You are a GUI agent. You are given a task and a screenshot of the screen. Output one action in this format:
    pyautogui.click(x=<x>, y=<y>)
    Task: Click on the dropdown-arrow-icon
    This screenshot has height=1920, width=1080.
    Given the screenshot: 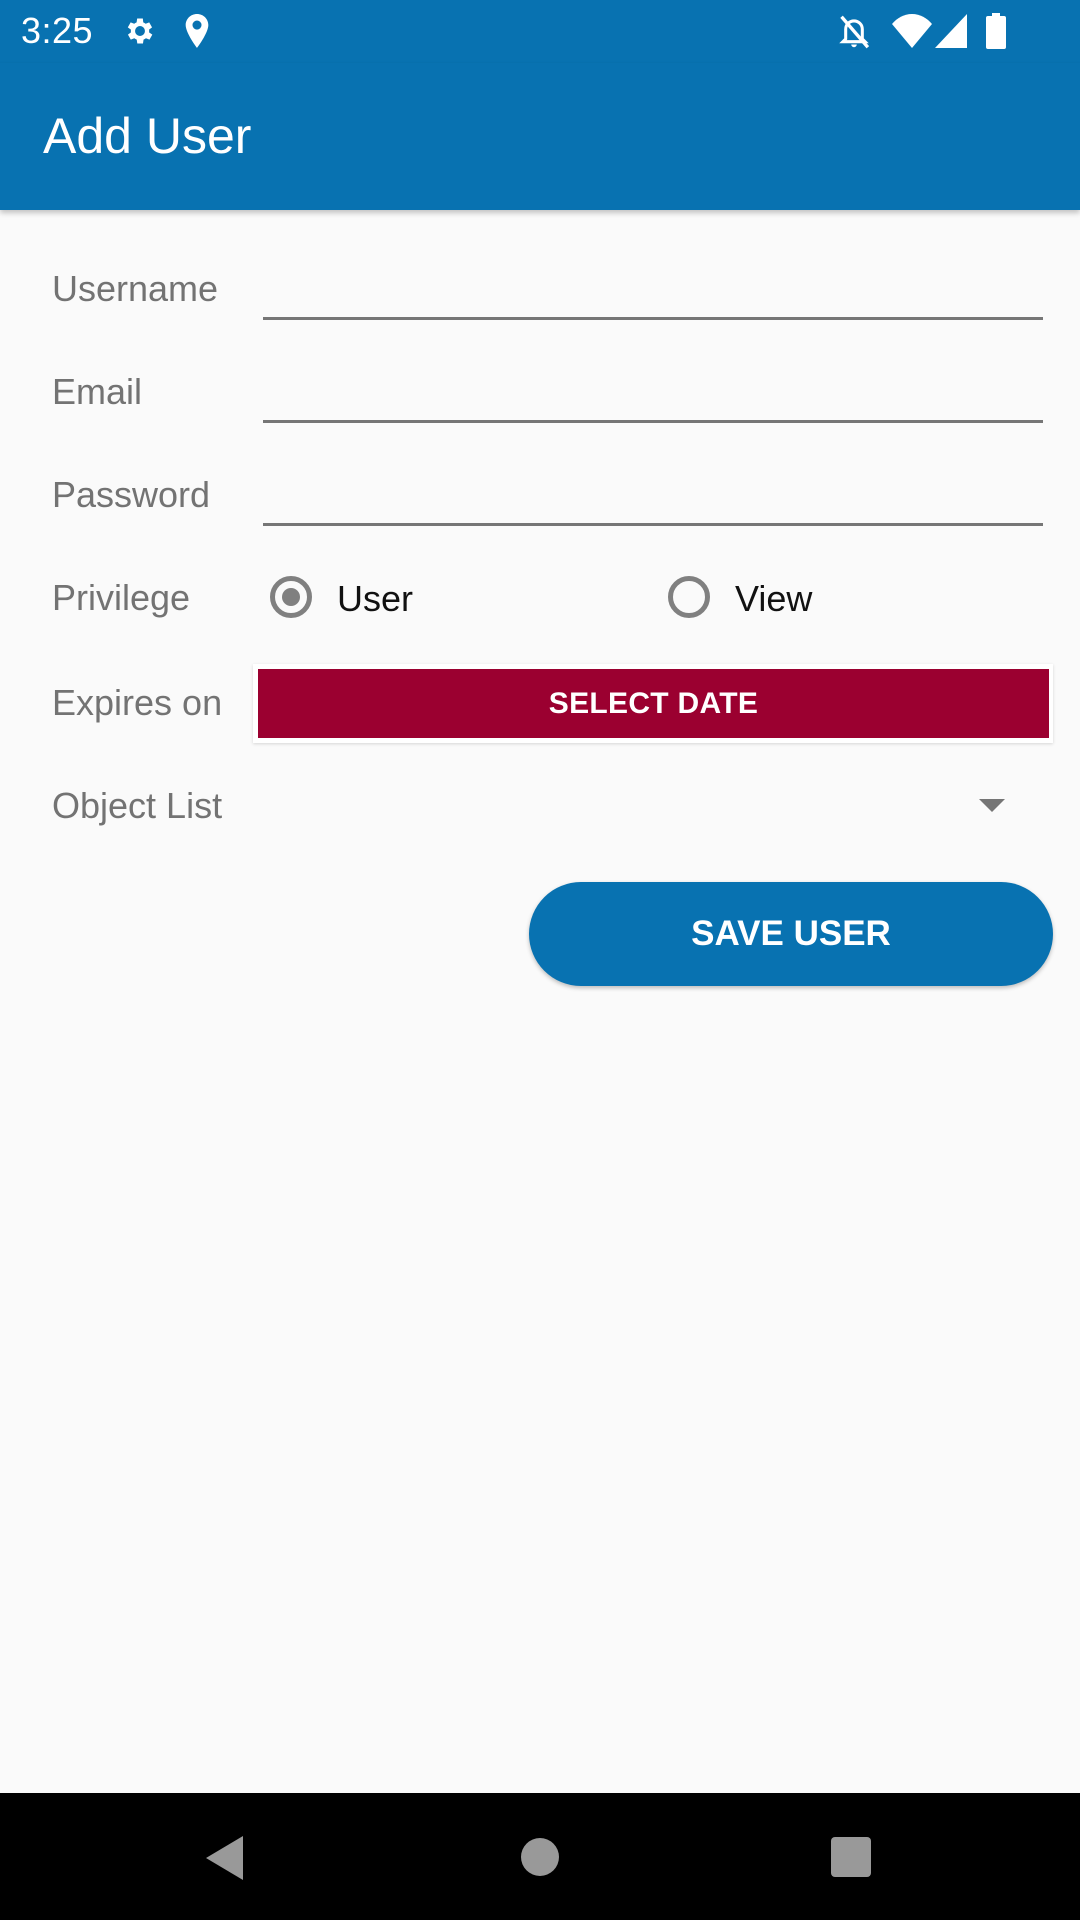 What is the action you would take?
    pyautogui.click(x=992, y=805)
    